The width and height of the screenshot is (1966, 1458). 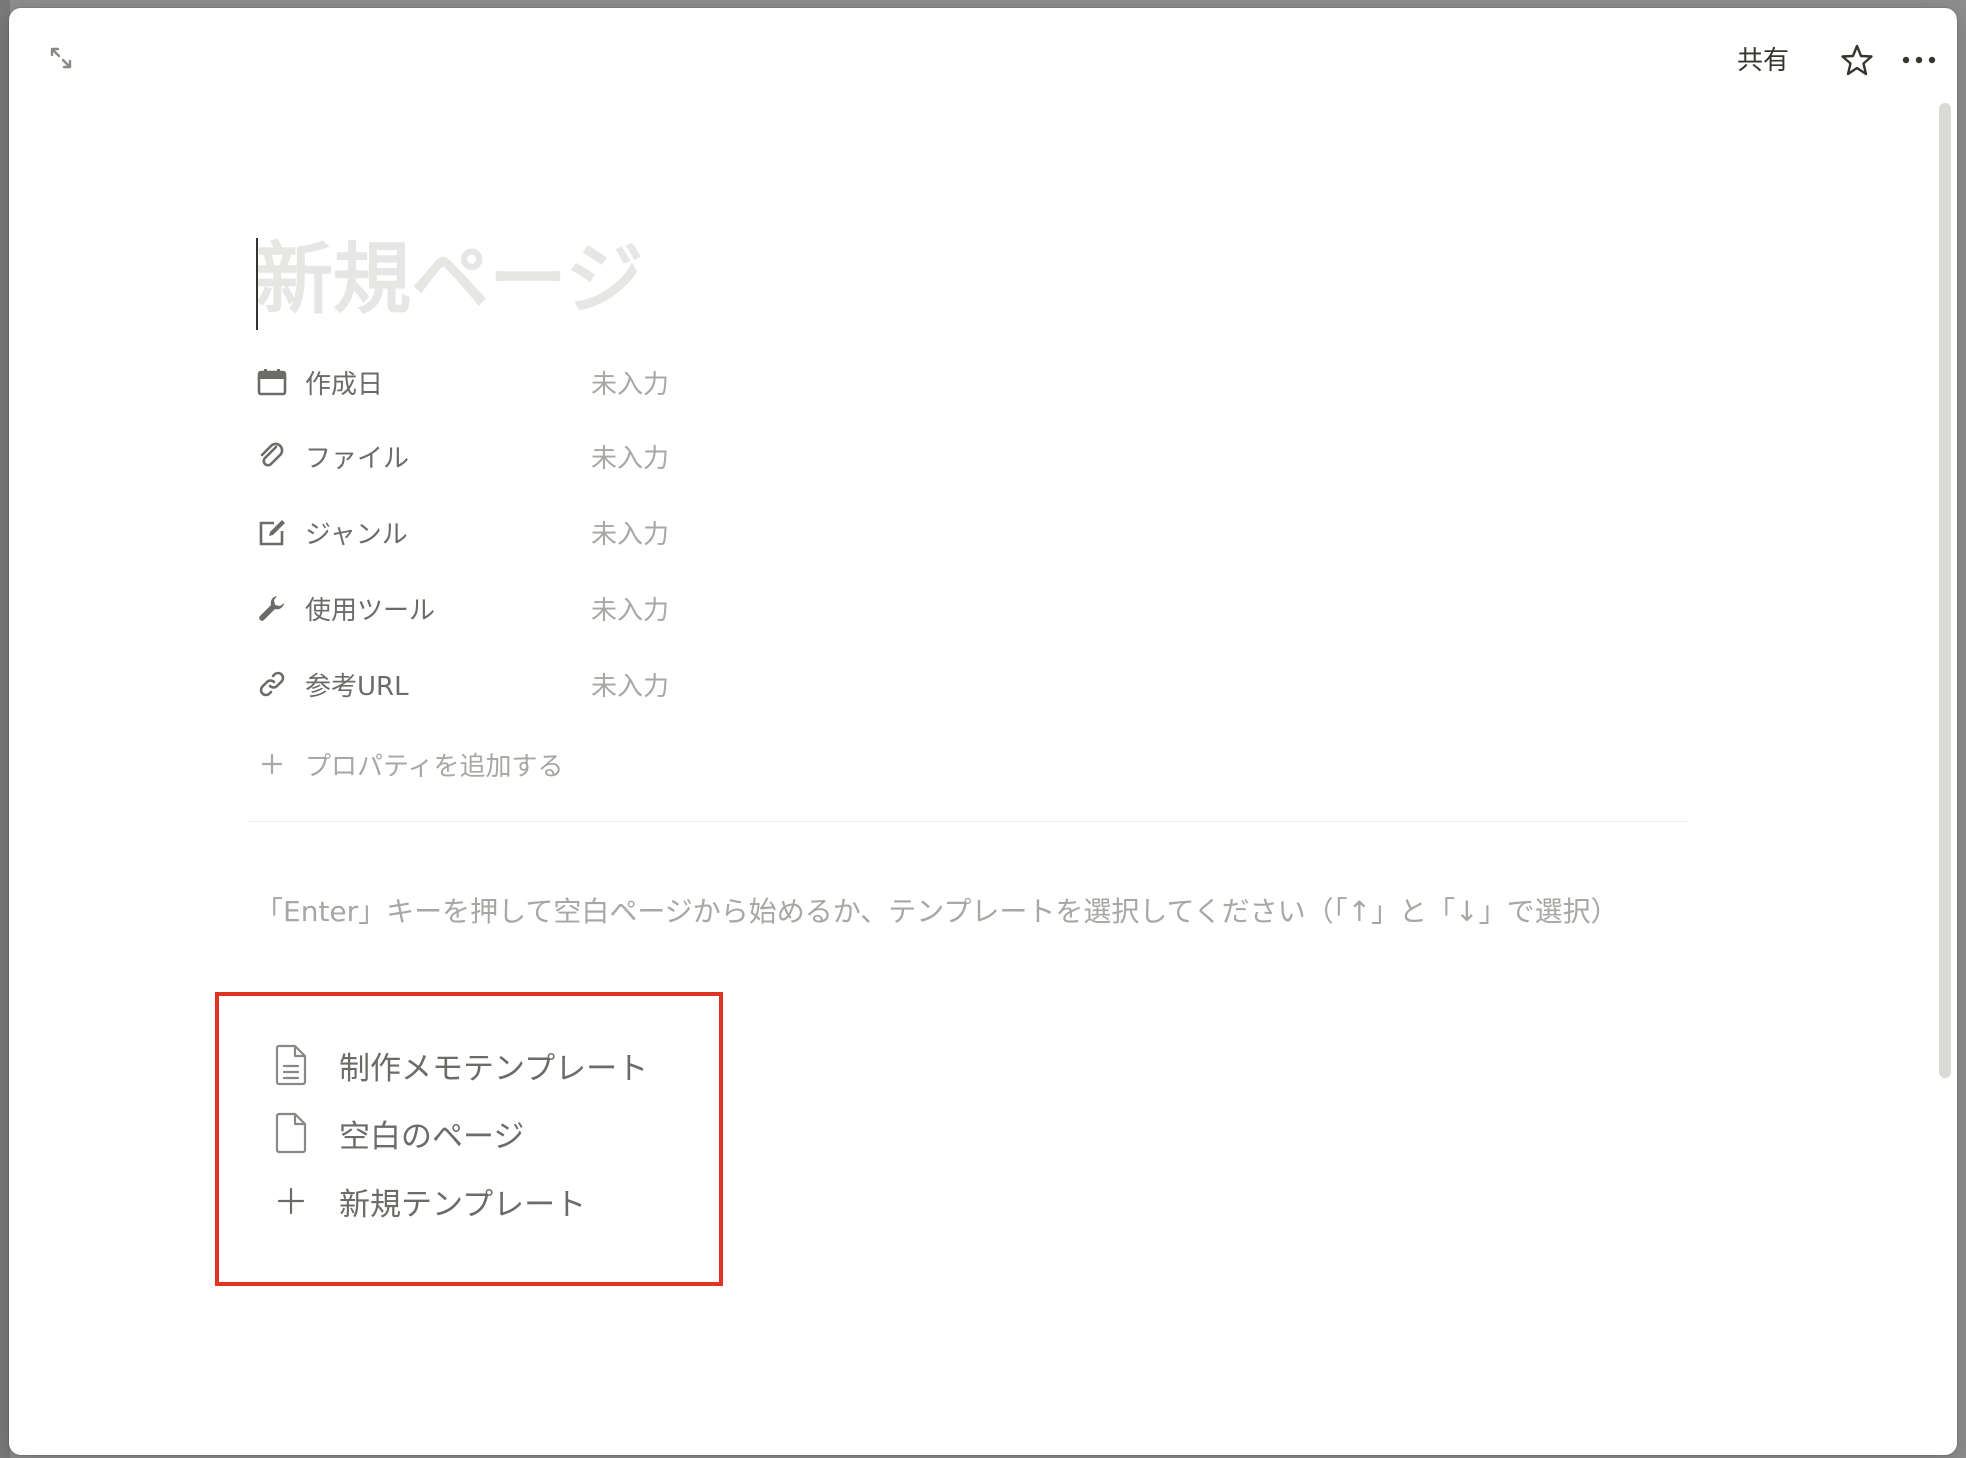 I want to click on calendar-icon, so click(x=272, y=382).